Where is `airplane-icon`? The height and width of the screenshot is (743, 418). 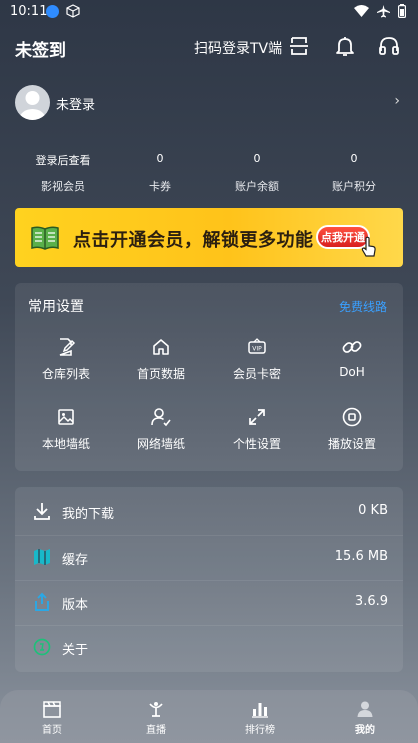
airplane-icon is located at coordinates (383, 10).